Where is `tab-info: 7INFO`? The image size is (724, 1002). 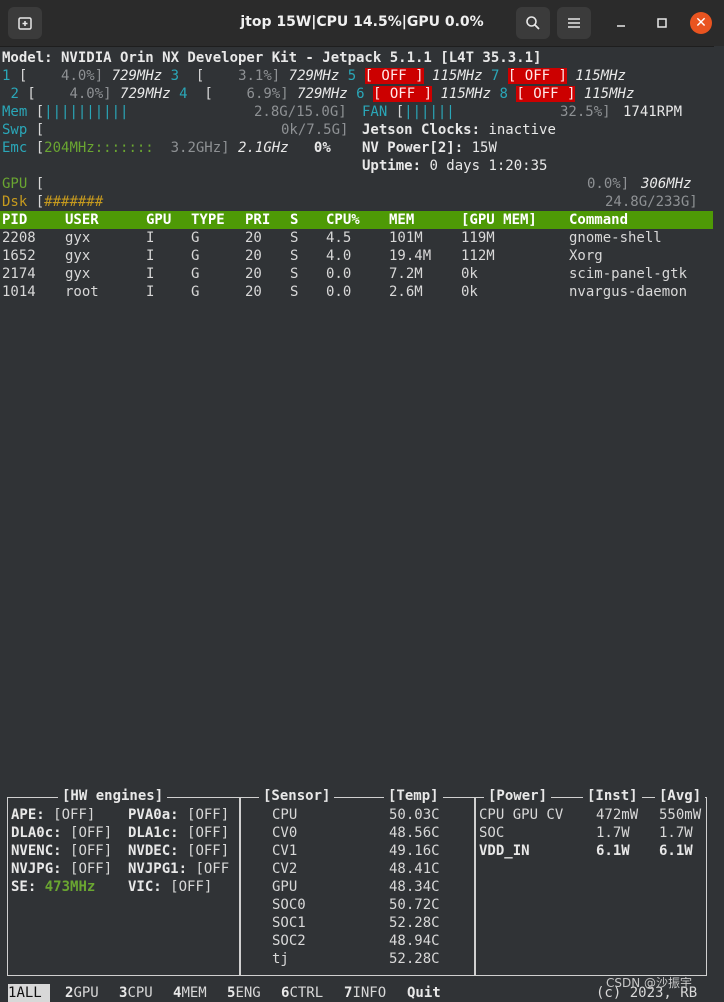 tab-info: 7INFO is located at coordinates (365, 993).